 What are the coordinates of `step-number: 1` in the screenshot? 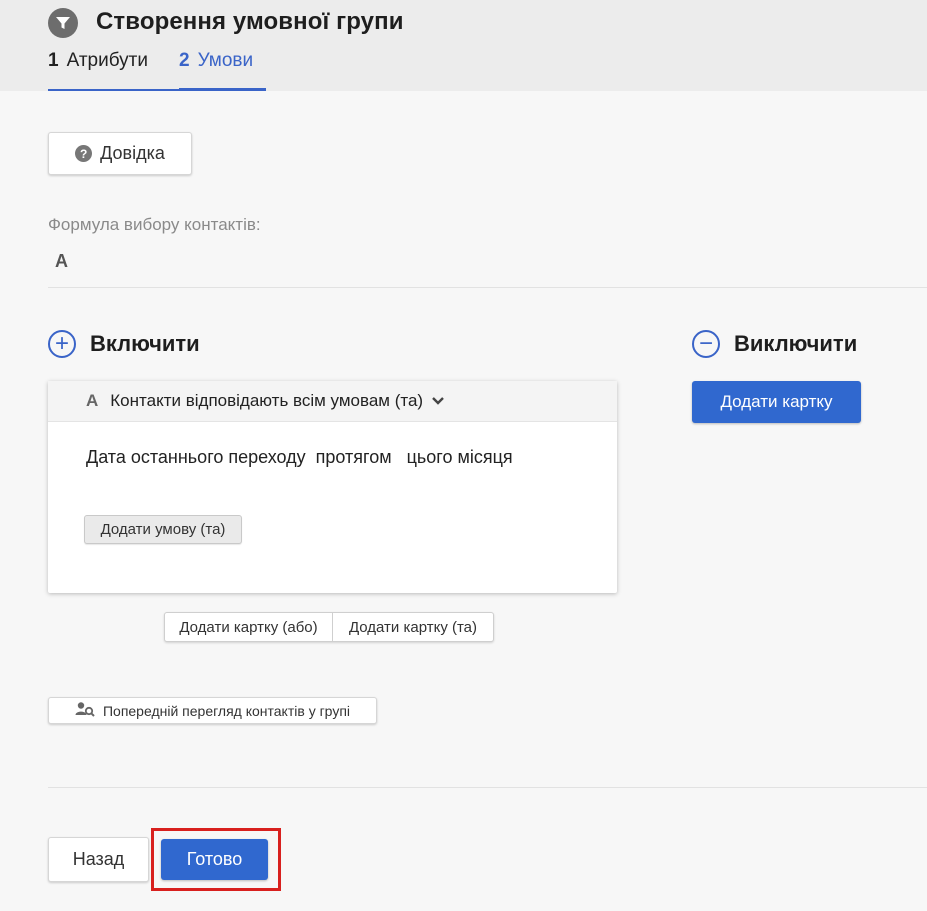 It's located at (53, 60).